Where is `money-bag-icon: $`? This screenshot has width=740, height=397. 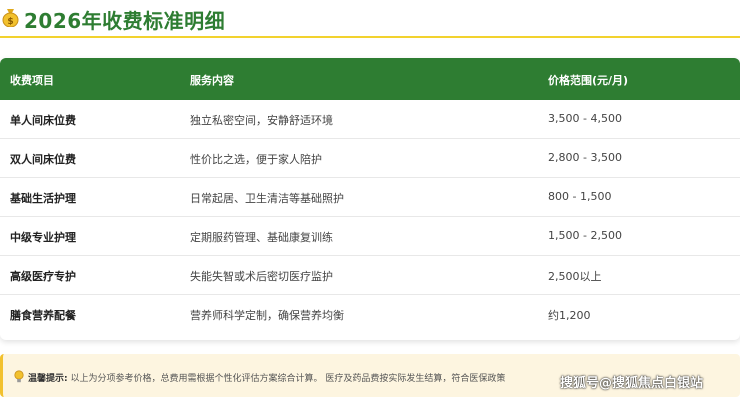
money-bag-icon: $ is located at coordinates (10, 18).